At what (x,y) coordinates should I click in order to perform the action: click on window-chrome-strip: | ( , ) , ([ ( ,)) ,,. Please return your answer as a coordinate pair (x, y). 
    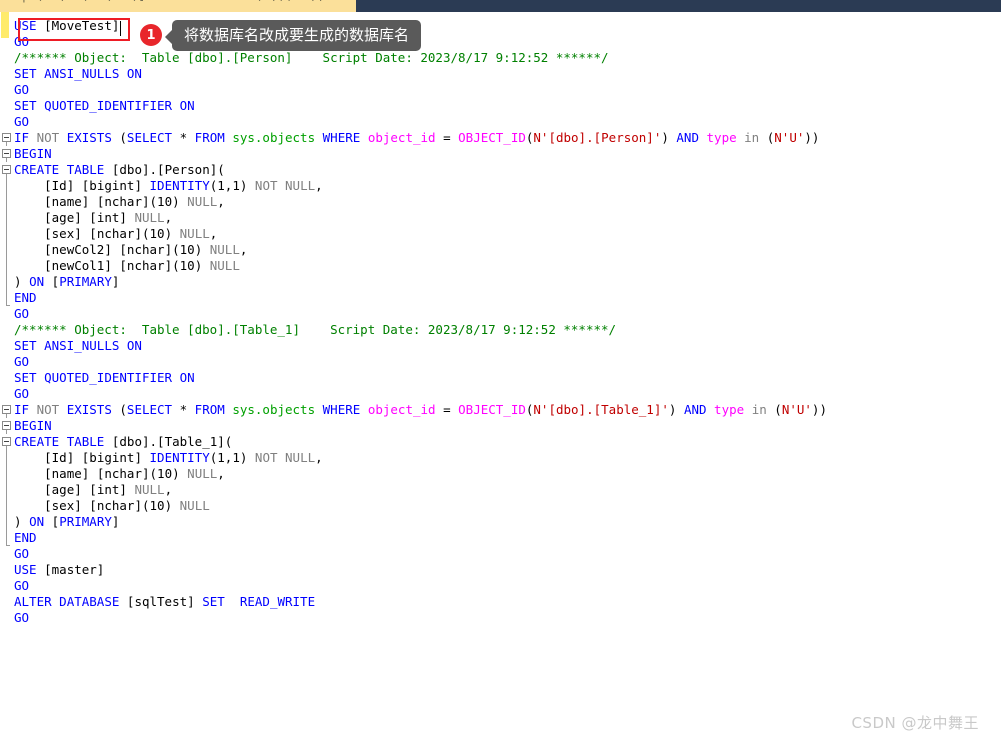
    Looking at the image, I should click on (500, 6).